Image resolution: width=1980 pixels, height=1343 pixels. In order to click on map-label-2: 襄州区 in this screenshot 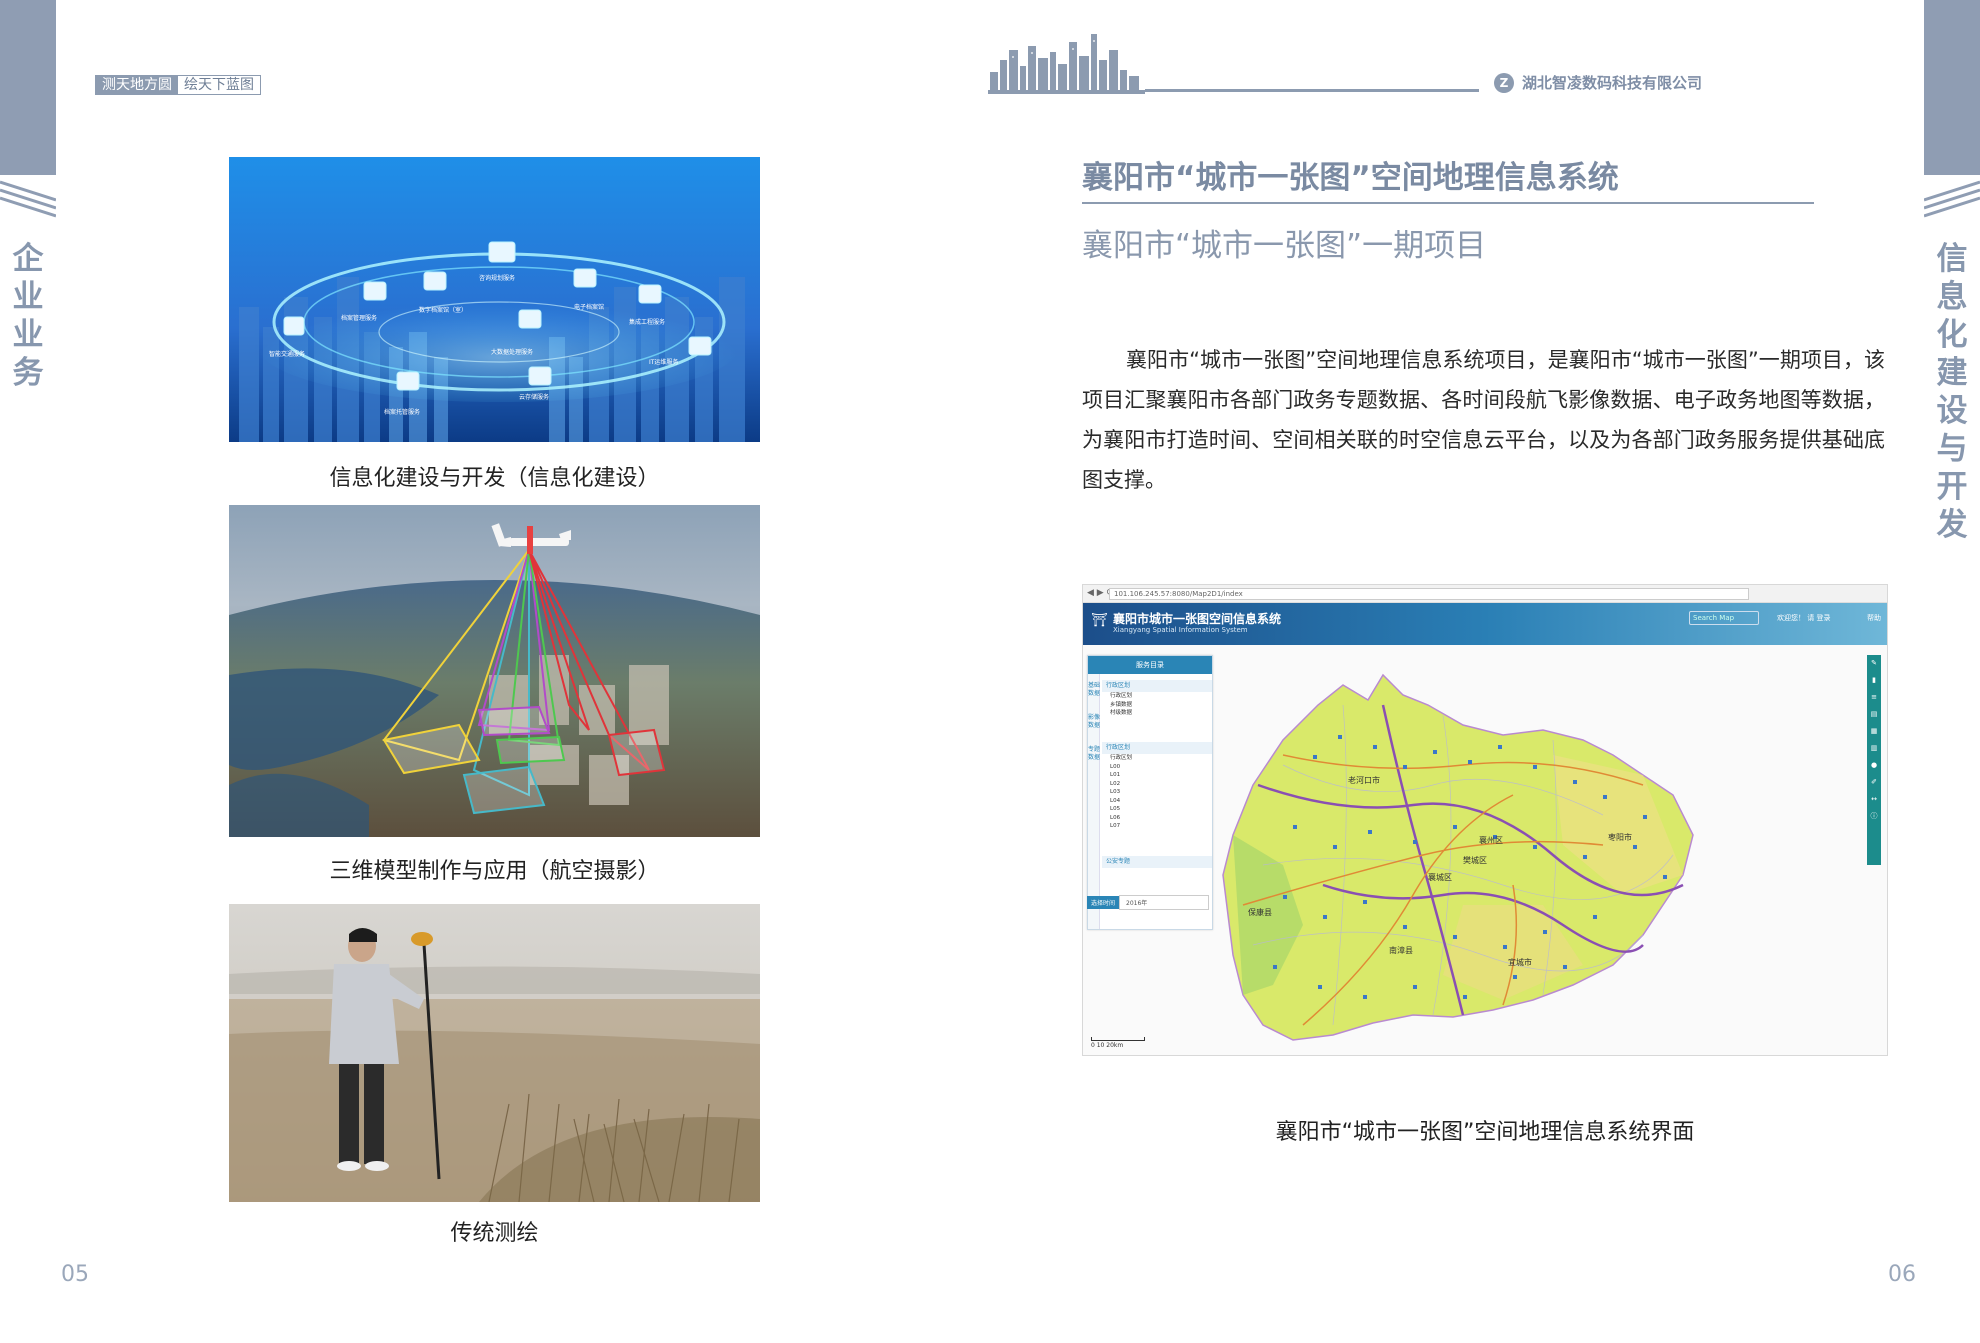, I will do `click(1491, 840)`.